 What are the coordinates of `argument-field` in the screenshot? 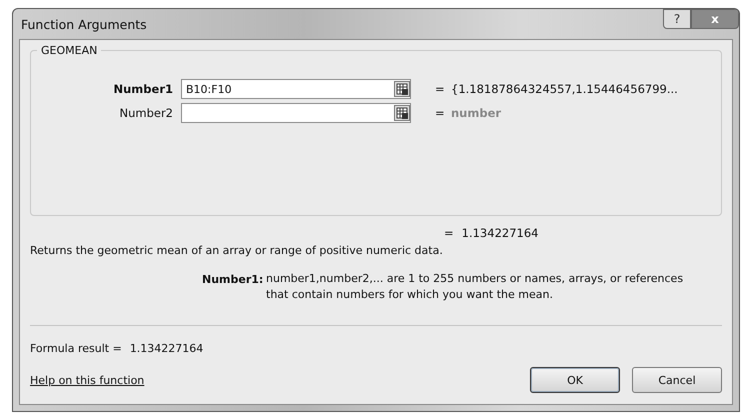 It's located at (296, 113).